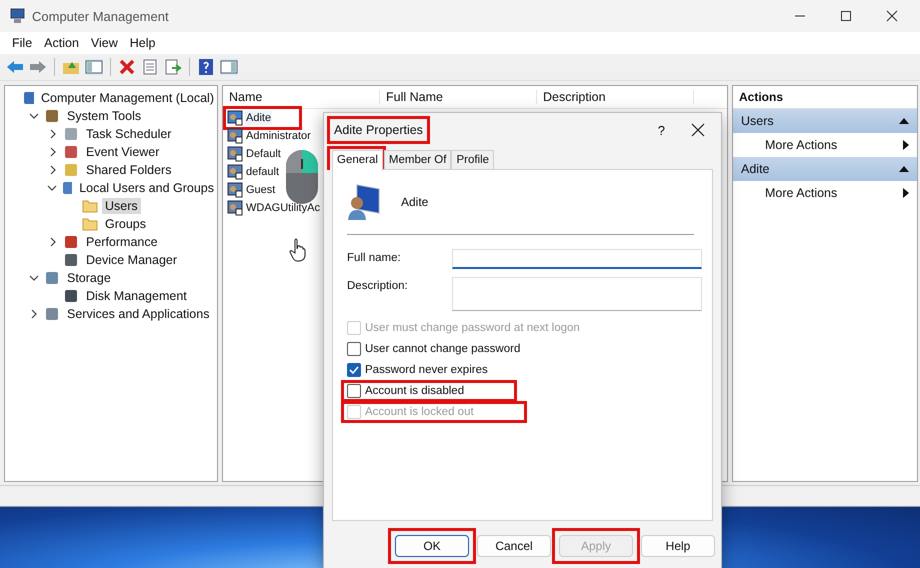 This screenshot has width=920, height=568. I want to click on computer-icon, so click(18, 16).